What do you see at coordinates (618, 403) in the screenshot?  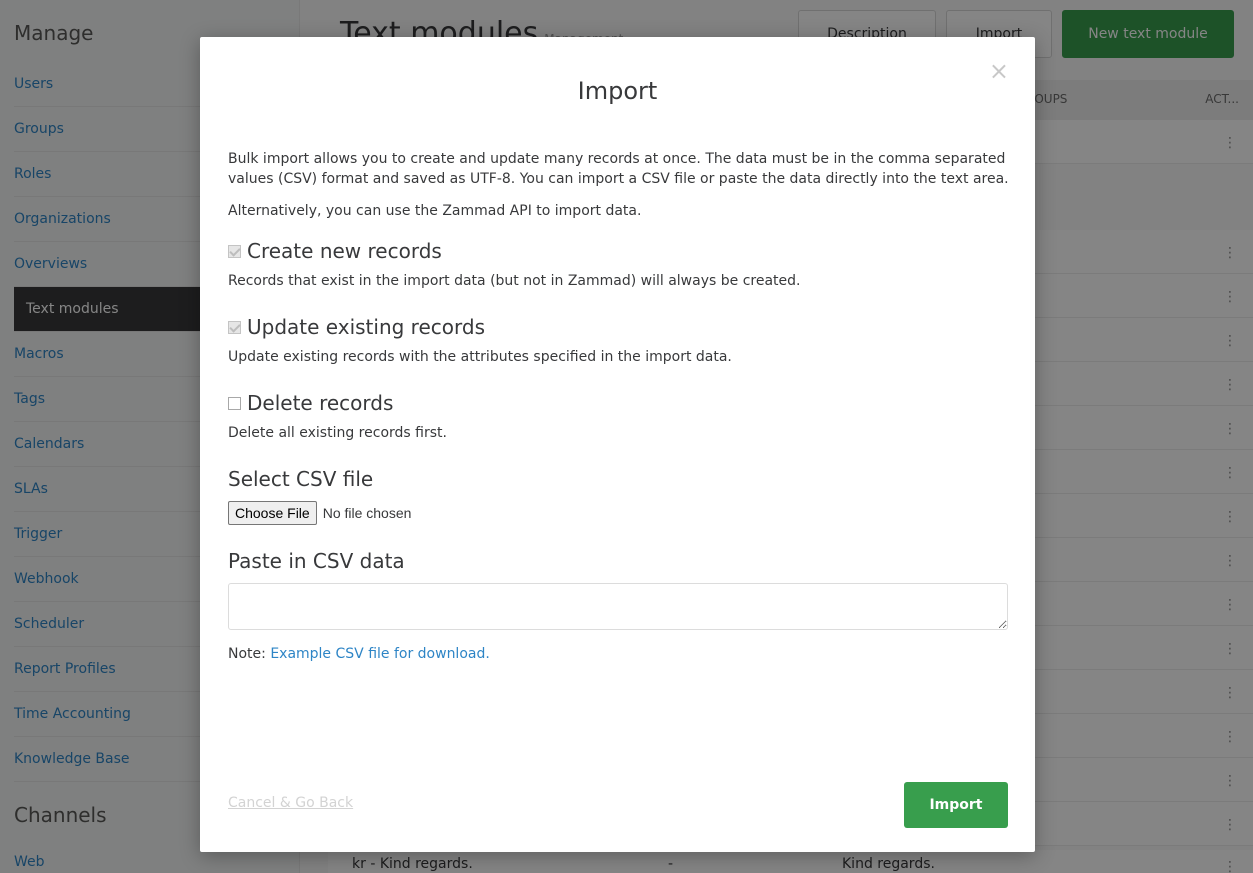 I see `delete-records-option: Delete records` at bounding box center [618, 403].